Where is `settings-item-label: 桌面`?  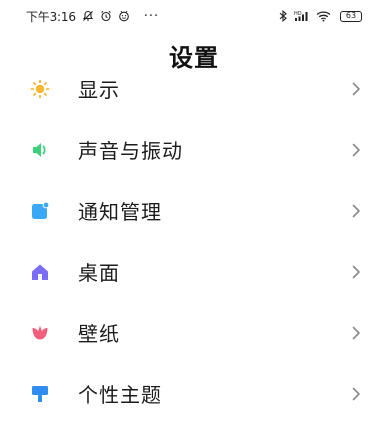 settings-item-label: 桌面 is located at coordinates (99, 273).